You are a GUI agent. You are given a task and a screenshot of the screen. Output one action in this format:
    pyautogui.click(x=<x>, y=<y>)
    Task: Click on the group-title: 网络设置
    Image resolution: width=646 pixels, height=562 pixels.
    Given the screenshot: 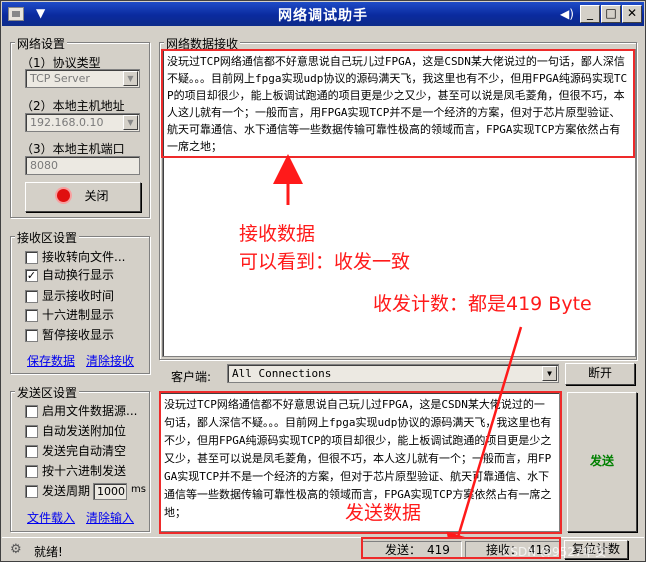 What is the action you would take?
    pyautogui.click(x=41, y=43)
    